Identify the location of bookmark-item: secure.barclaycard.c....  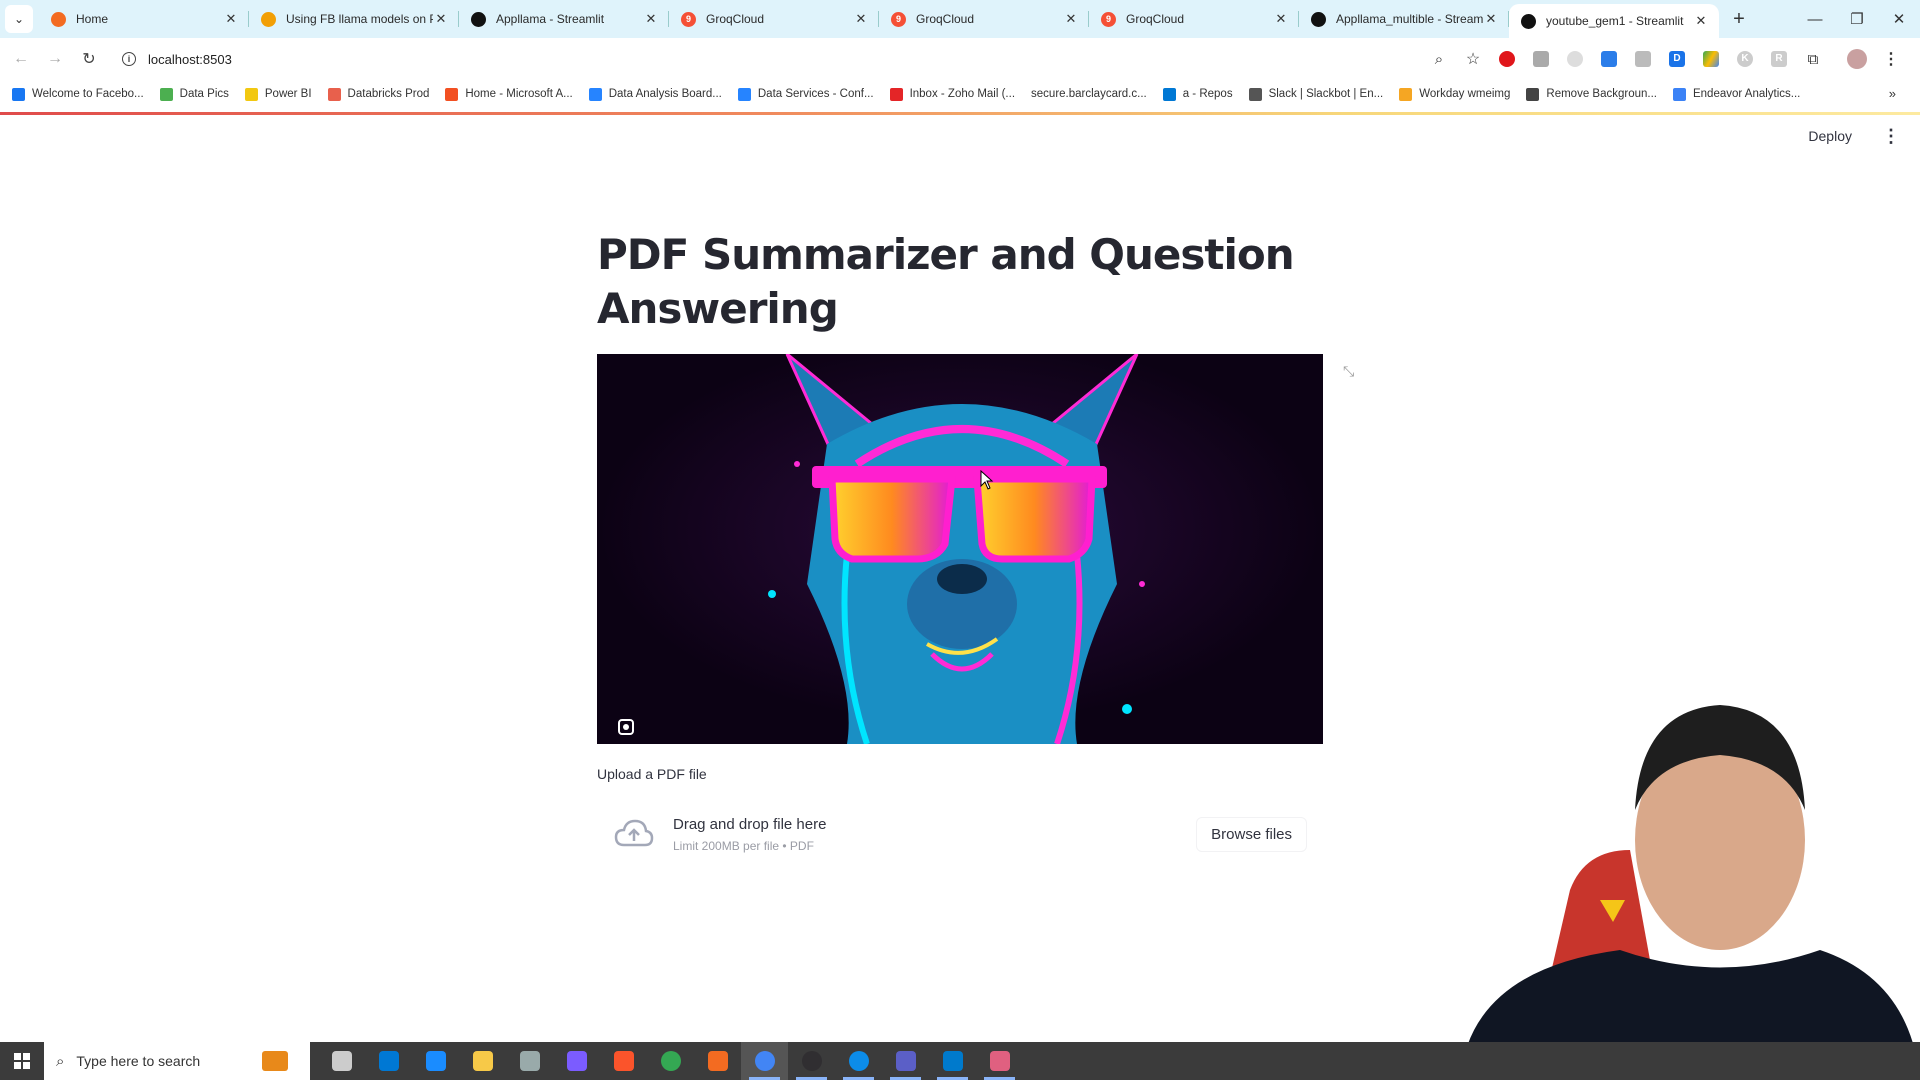
(1089, 94).